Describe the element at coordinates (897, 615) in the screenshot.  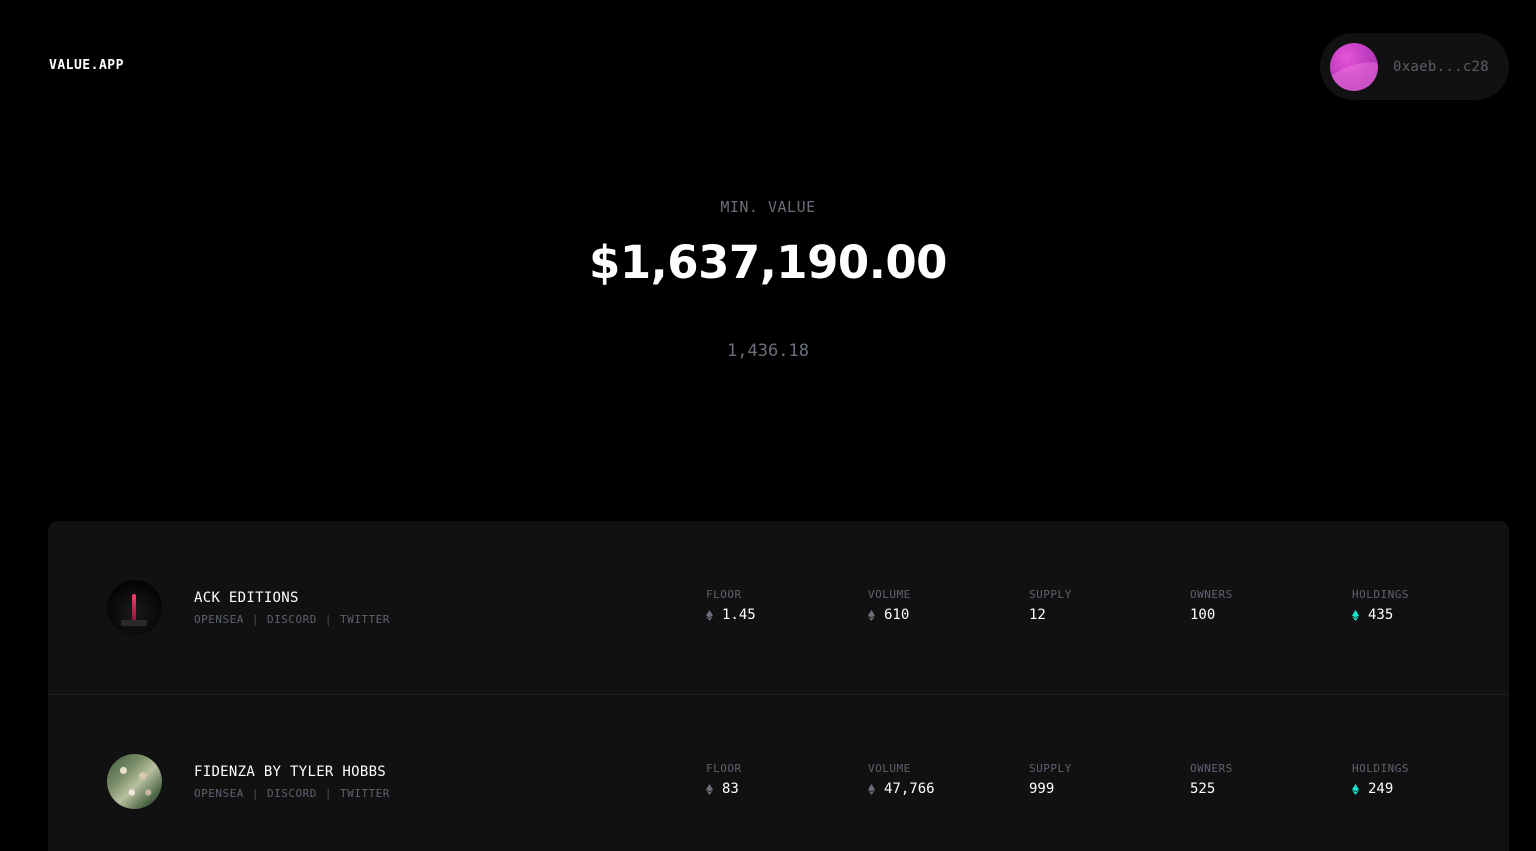
I see `volume-value: 610` at that location.